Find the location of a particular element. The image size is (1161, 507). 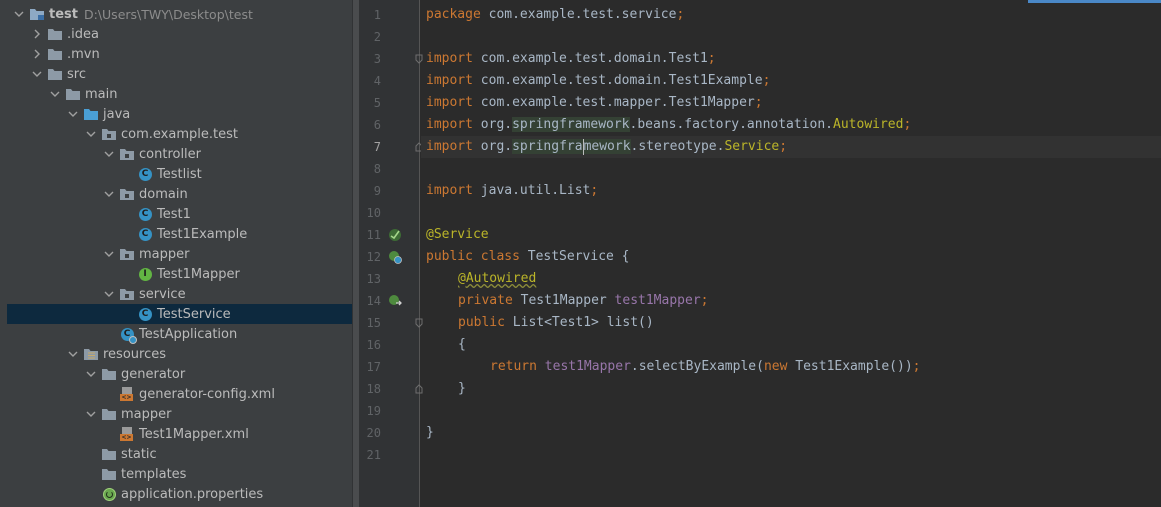

code-token: com.example.test.service is located at coordinates (578, 14).